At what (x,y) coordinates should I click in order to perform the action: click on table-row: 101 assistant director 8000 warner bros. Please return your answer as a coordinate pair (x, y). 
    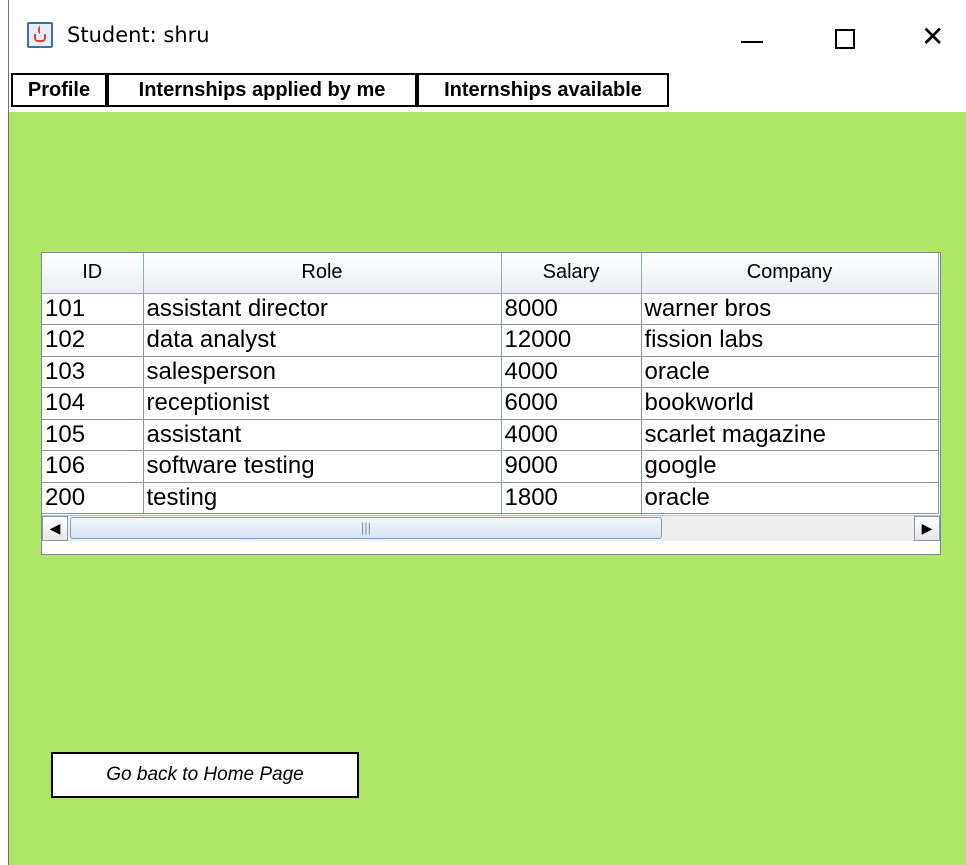
    Looking at the image, I should click on (490, 309).